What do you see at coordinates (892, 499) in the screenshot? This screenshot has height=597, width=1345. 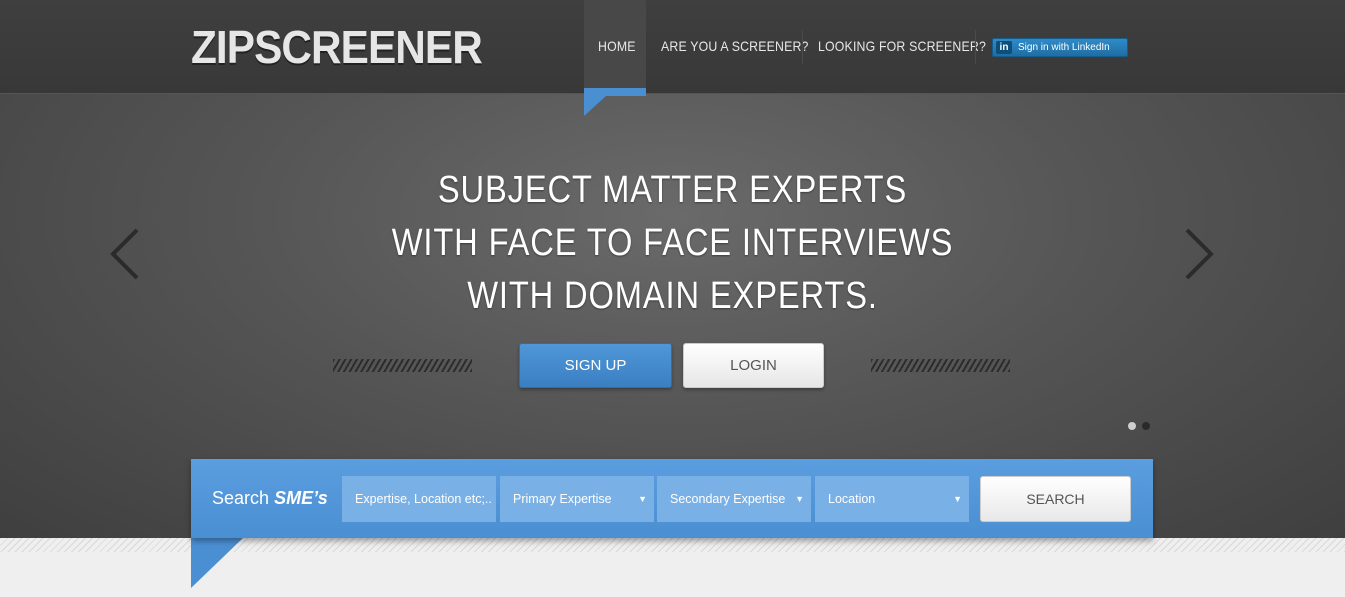 I see `location-select: Location ▼` at bounding box center [892, 499].